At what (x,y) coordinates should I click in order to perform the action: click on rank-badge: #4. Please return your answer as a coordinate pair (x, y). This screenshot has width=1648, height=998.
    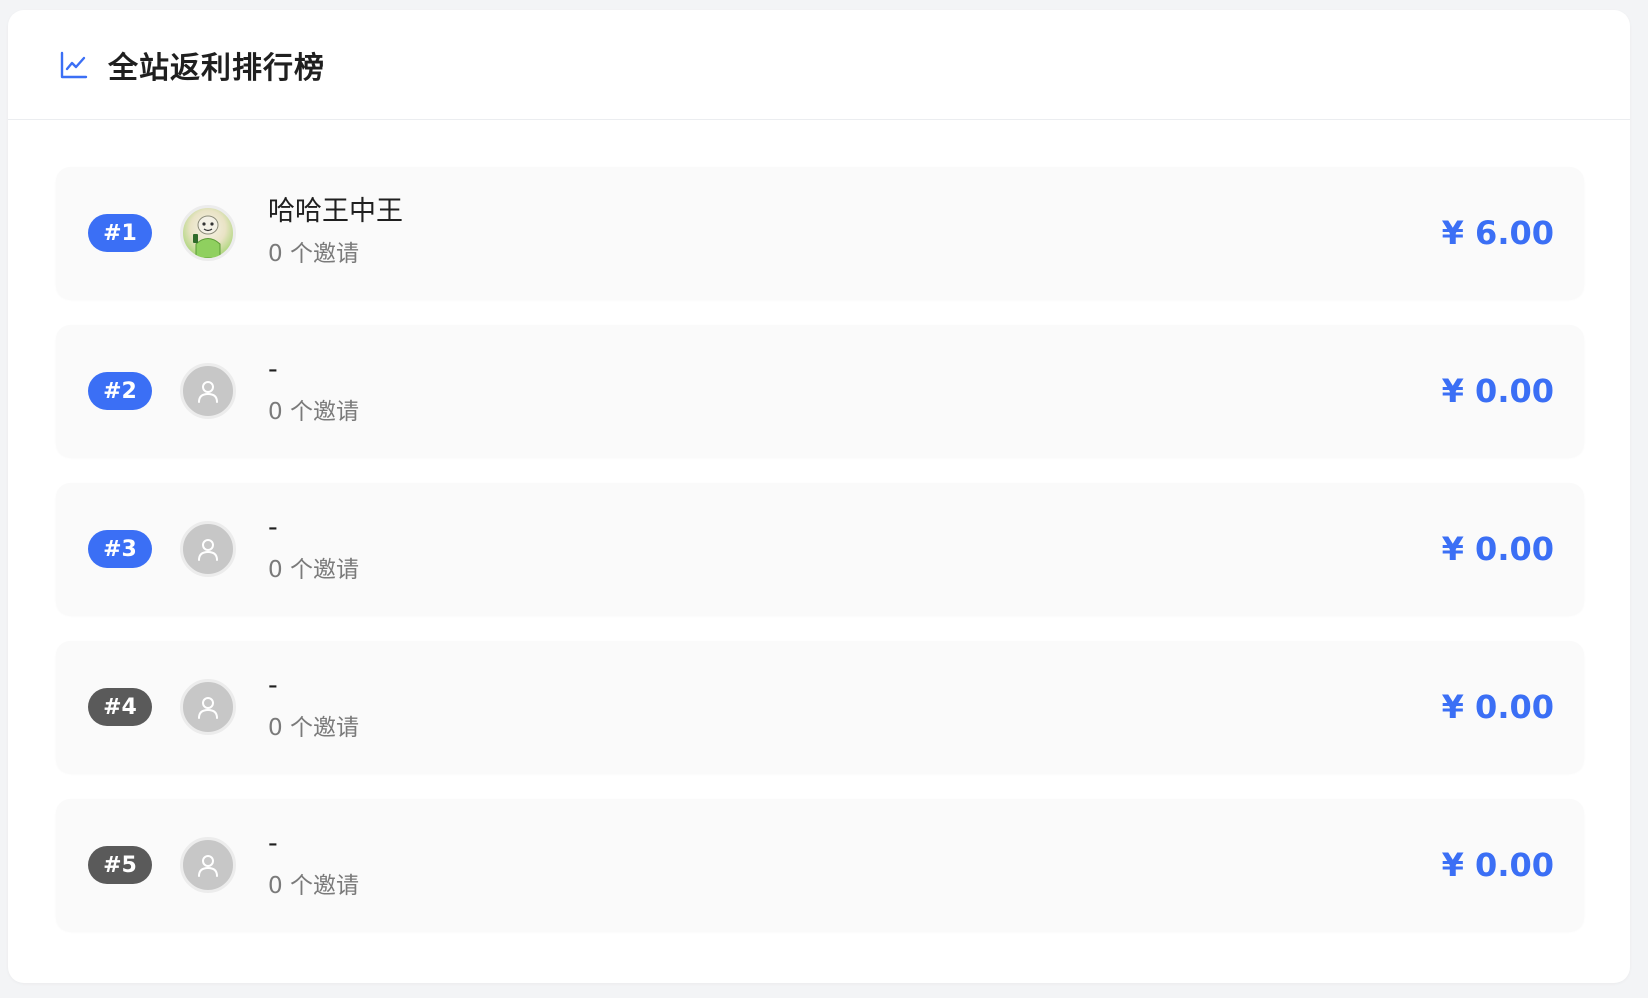
    Looking at the image, I should click on (120, 707).